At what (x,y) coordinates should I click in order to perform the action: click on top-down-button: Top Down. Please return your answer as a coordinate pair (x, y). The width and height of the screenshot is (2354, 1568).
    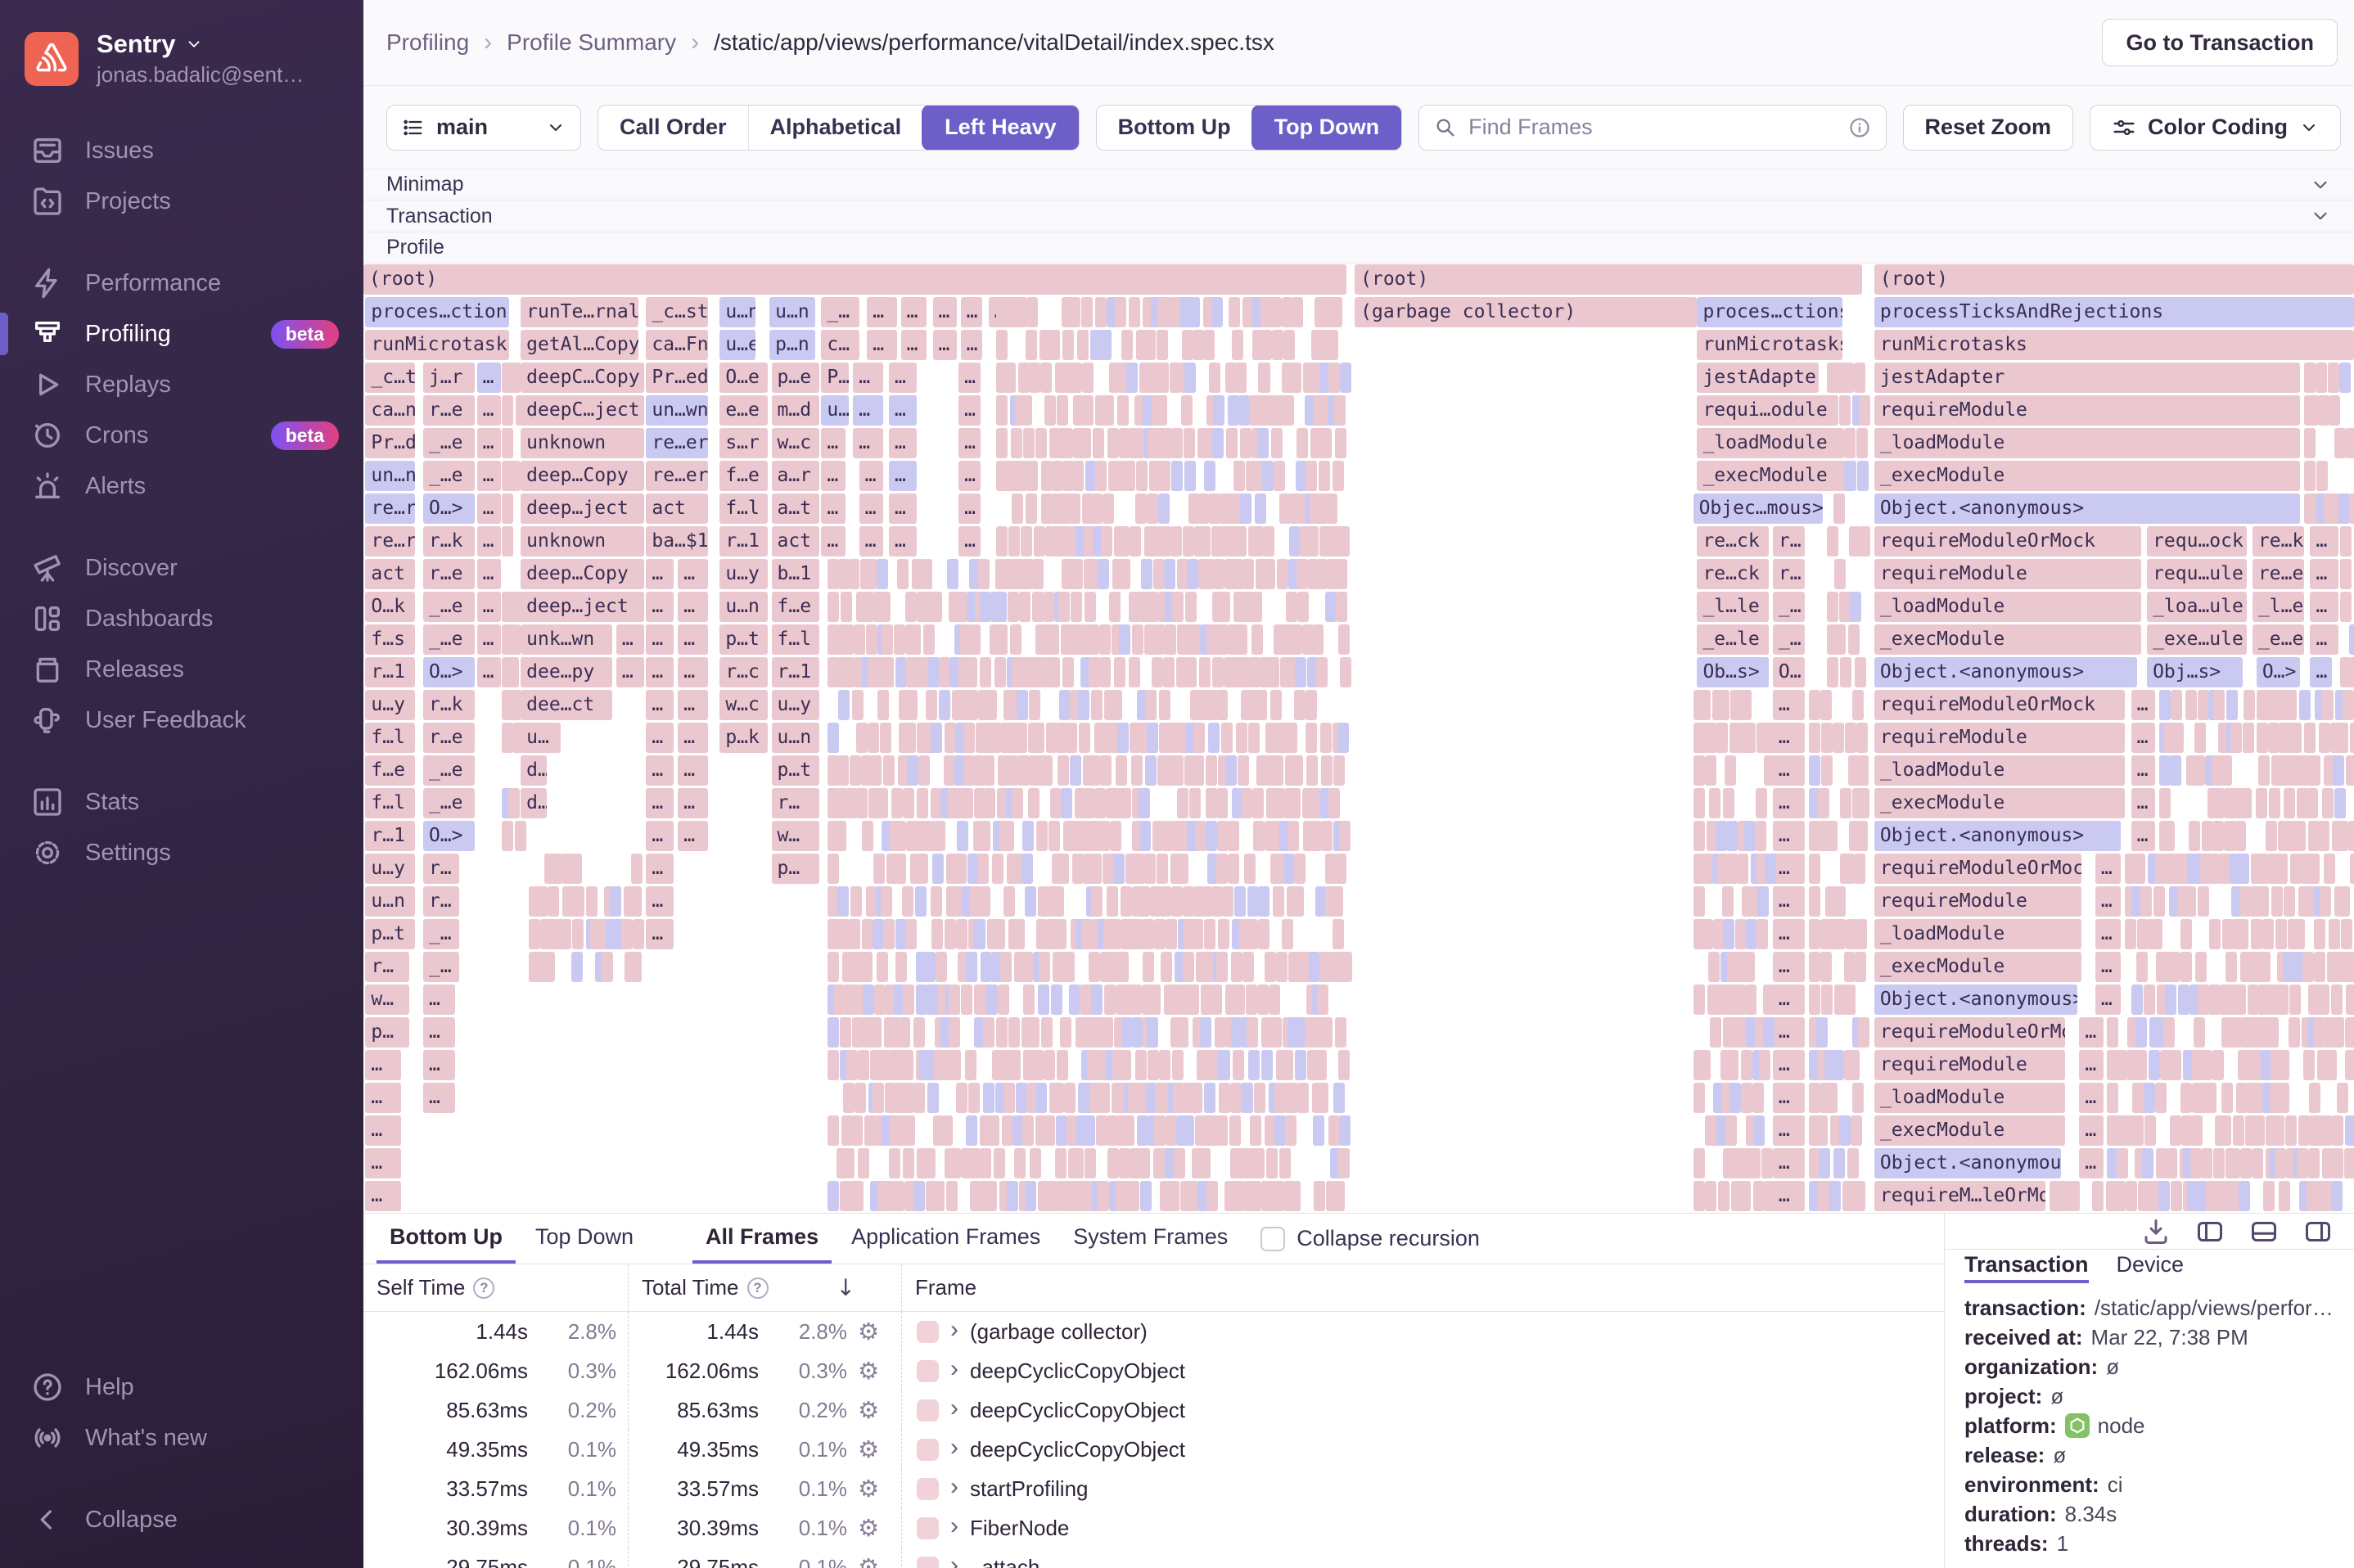
    Looking at the image, I should click on (1326, 127).